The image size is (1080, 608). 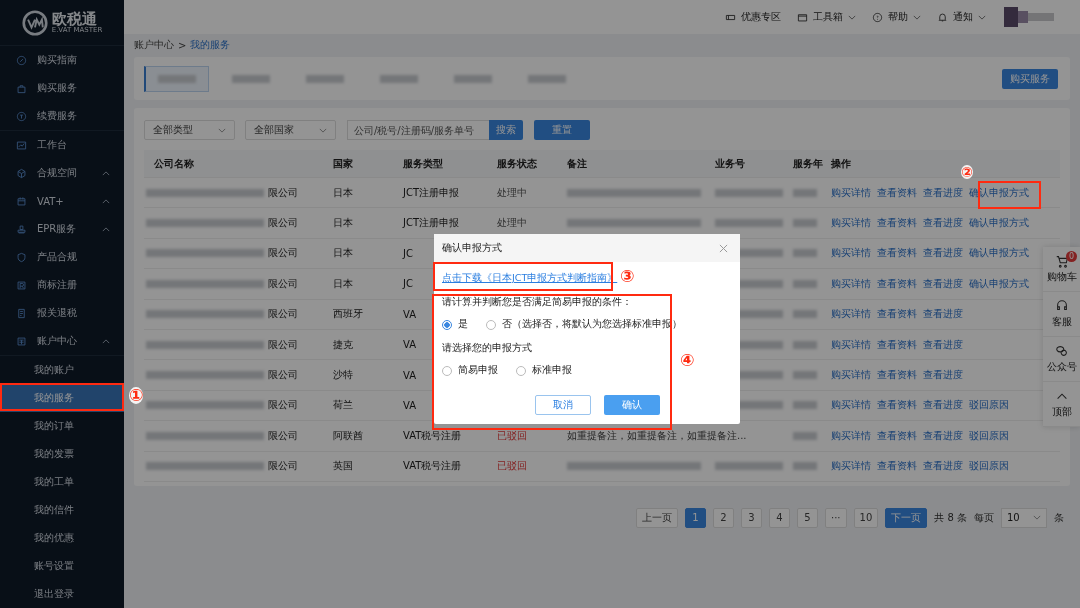 What do you see at coordinates (62, 201) in the screenshot?
I see `sidebar-item: VAT+` at bounding box center [62, 201].